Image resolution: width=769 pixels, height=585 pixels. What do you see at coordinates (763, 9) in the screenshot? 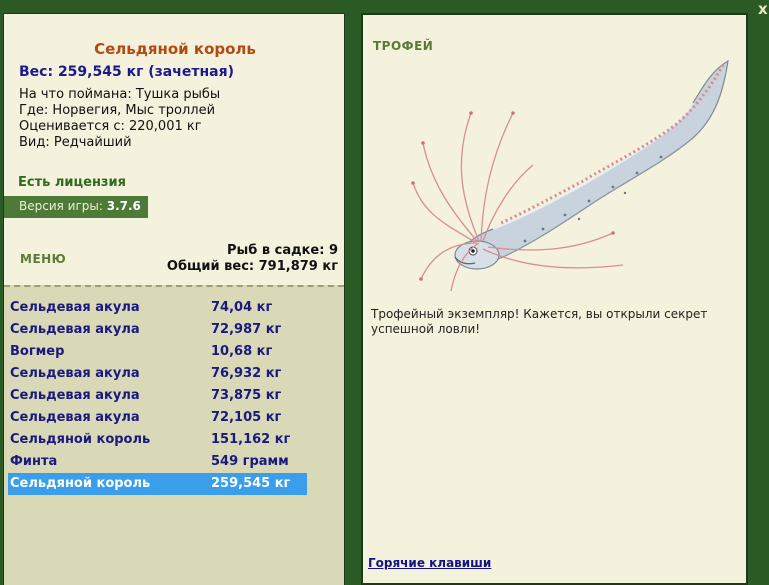
I see `close-button: x` at bounding box center [763, 9].